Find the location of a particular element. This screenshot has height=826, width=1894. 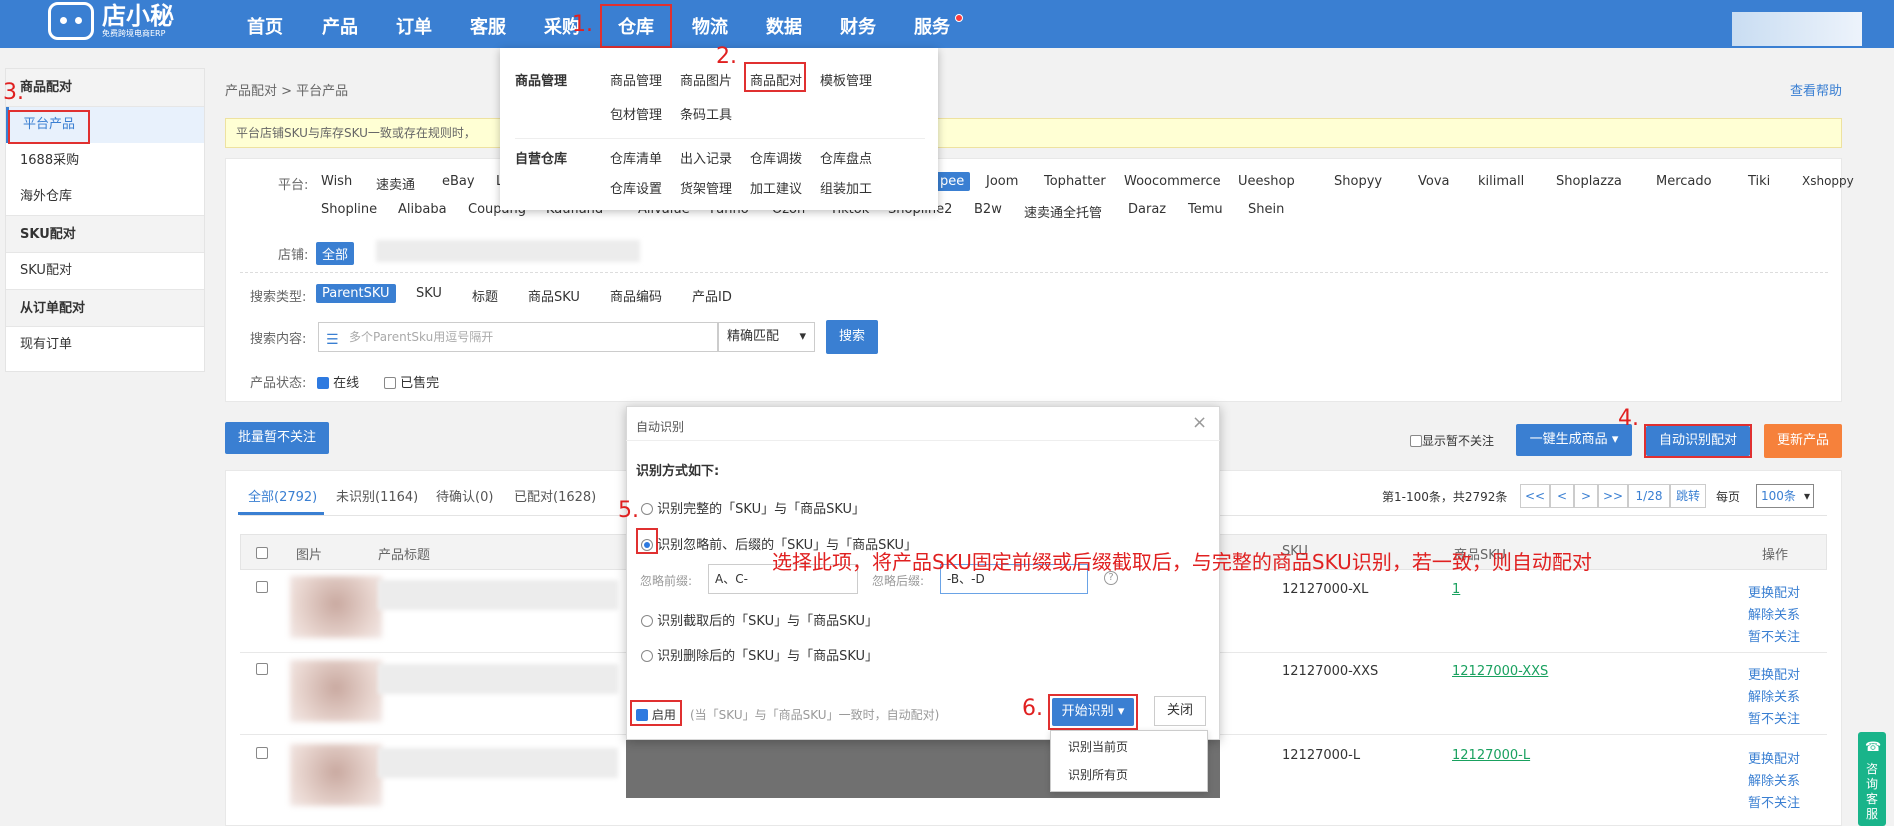

platform-tiki: Tiki is located at coordinates (1759, 181).